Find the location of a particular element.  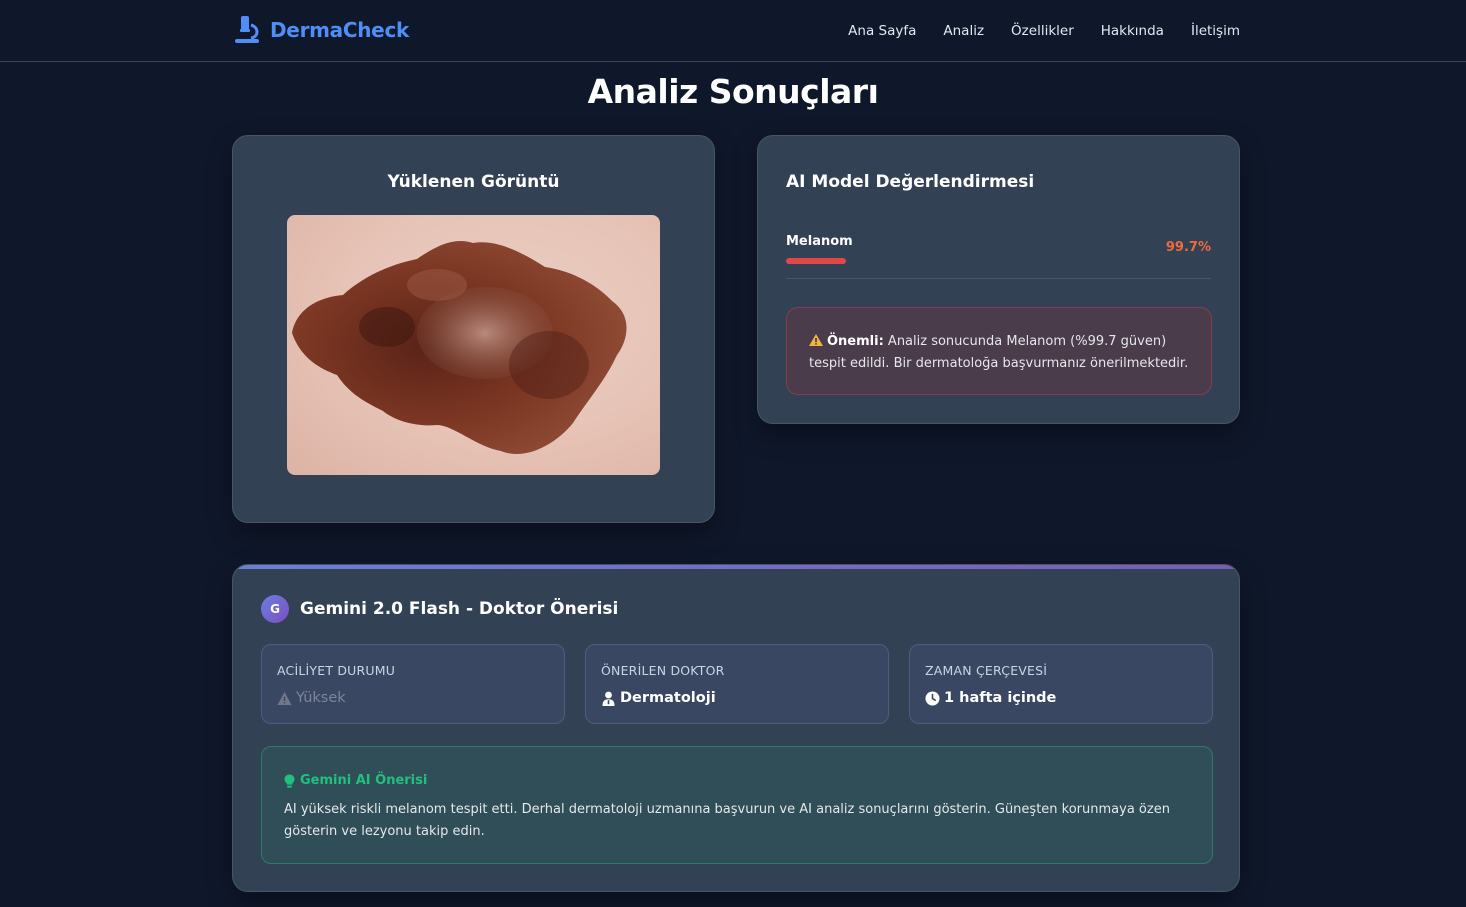

timeframe-label: ZAMAN ÇERÇEVESİ is located at coordinates (986, 670).